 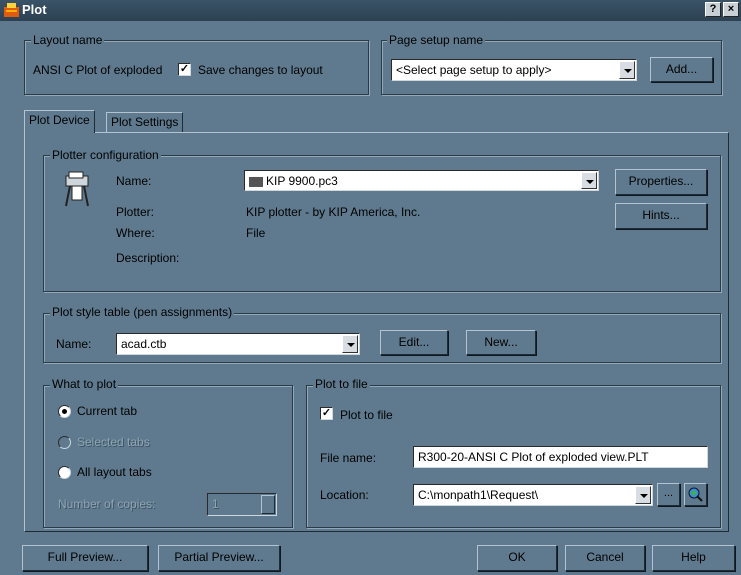 What do you see at coordinates (478, 495) in the screenshot?
I see `location-value: C:\monpath1\Request\` at bounding box center [478, 495].